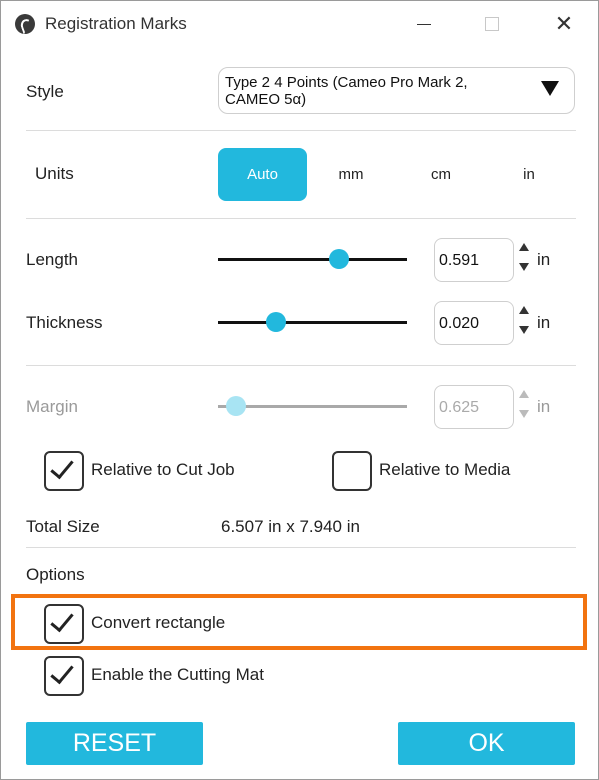 This screenshot has height=780, width=599. Describe the element at coordinates (64, 322) in the screenshot. I see `thickness-label: Thickness` at that location.